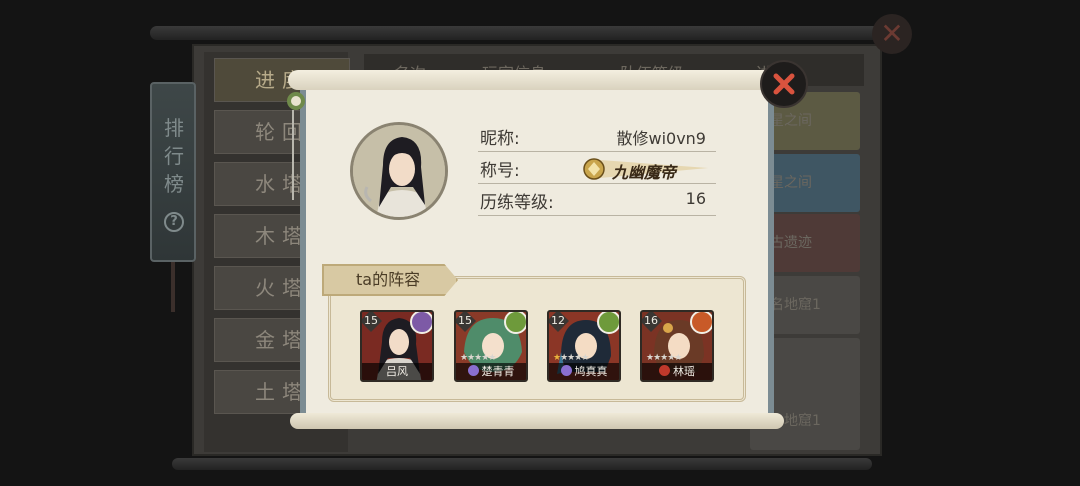  I want to click on hero-name-bar: 楚青青, so click(491, 371).